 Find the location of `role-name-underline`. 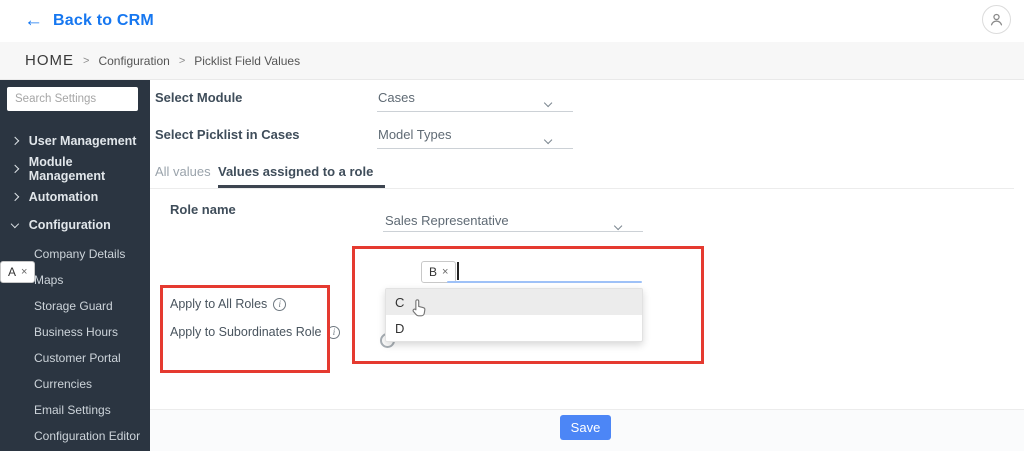

role-name-underline is located at coordinates (513, 231).